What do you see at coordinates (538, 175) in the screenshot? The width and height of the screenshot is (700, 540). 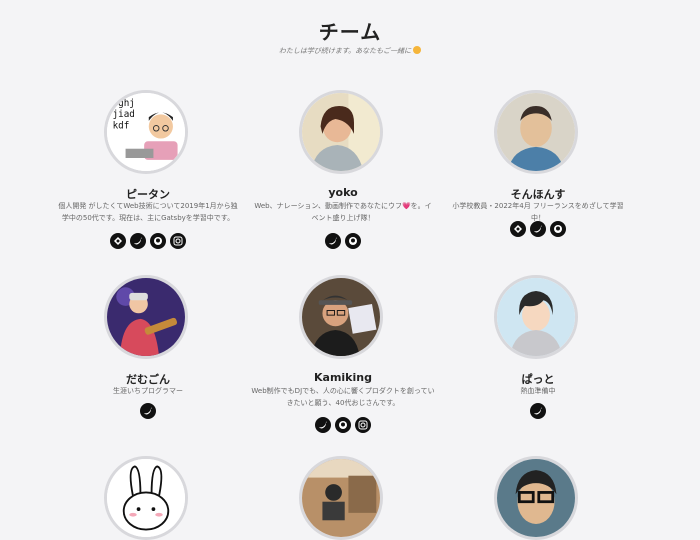 I see `member-card: そんほんす 小学校教員・2022年4月 フリーランスをめざして学習中！` at bounding box center [538, 175].